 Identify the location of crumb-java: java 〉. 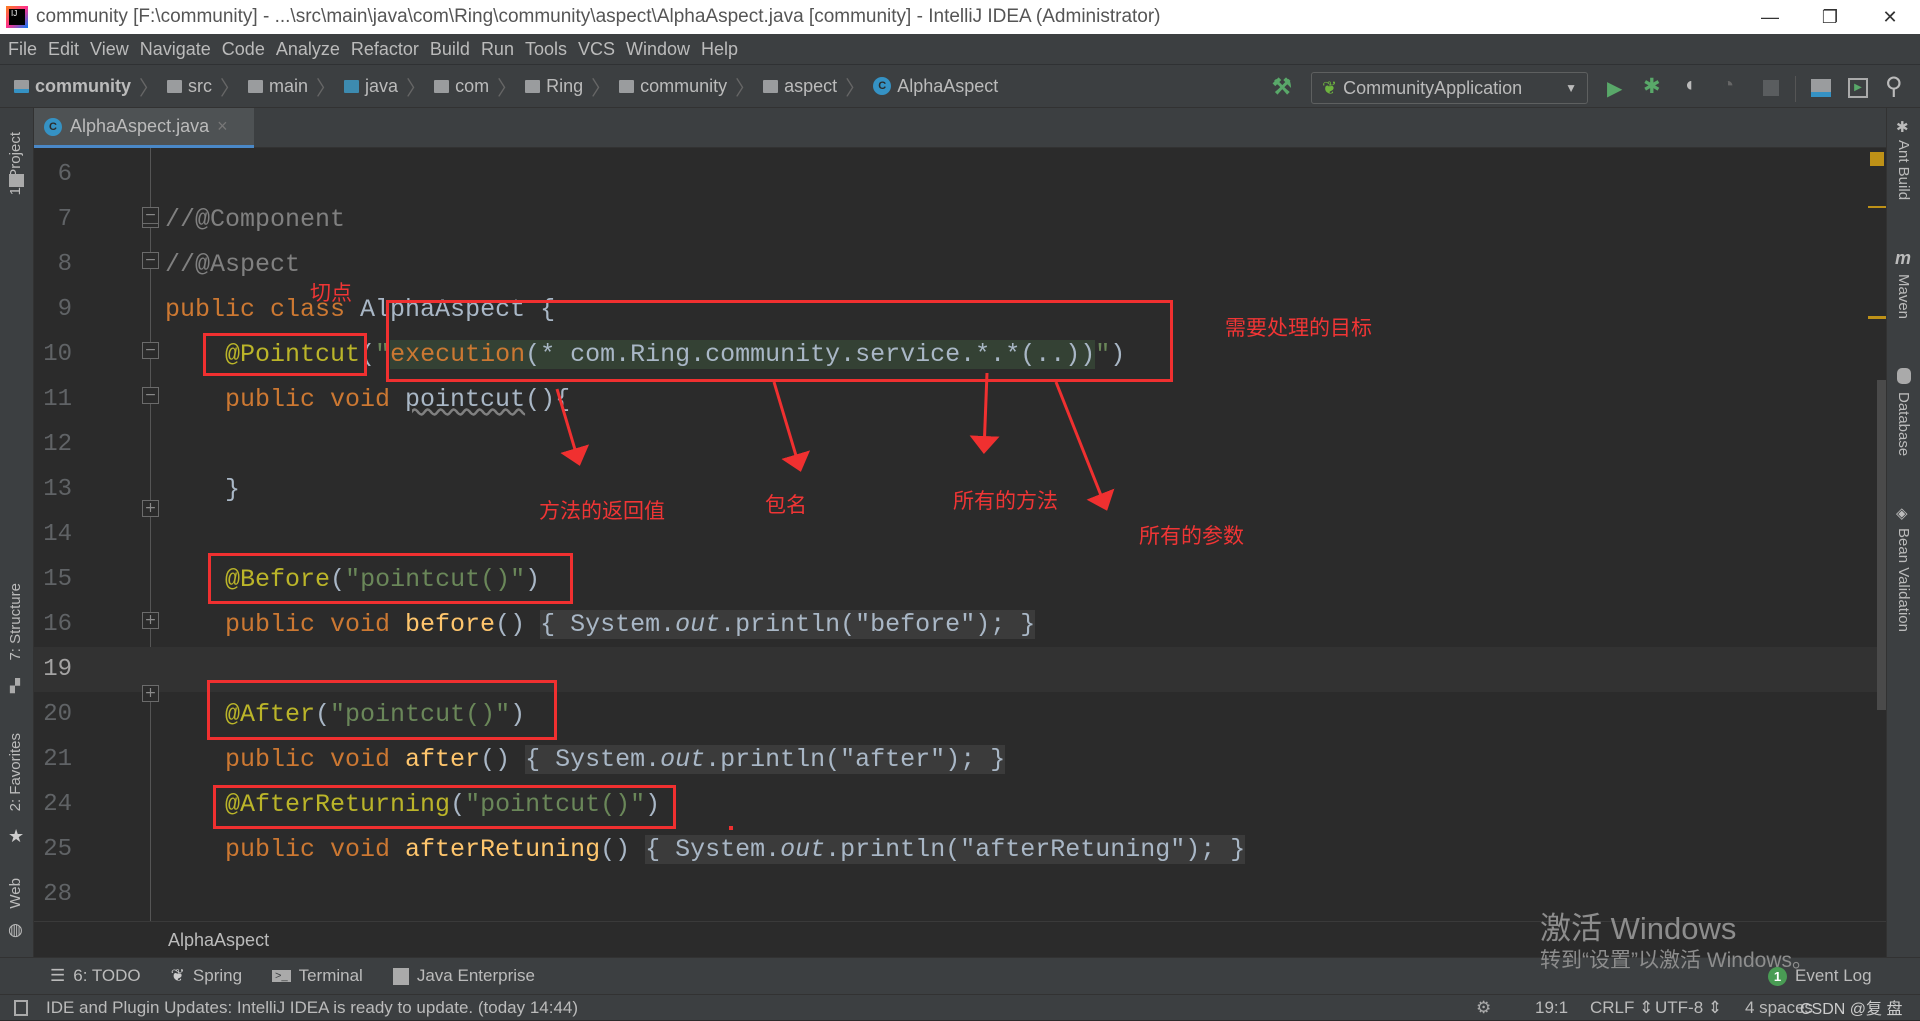
(389, 86).